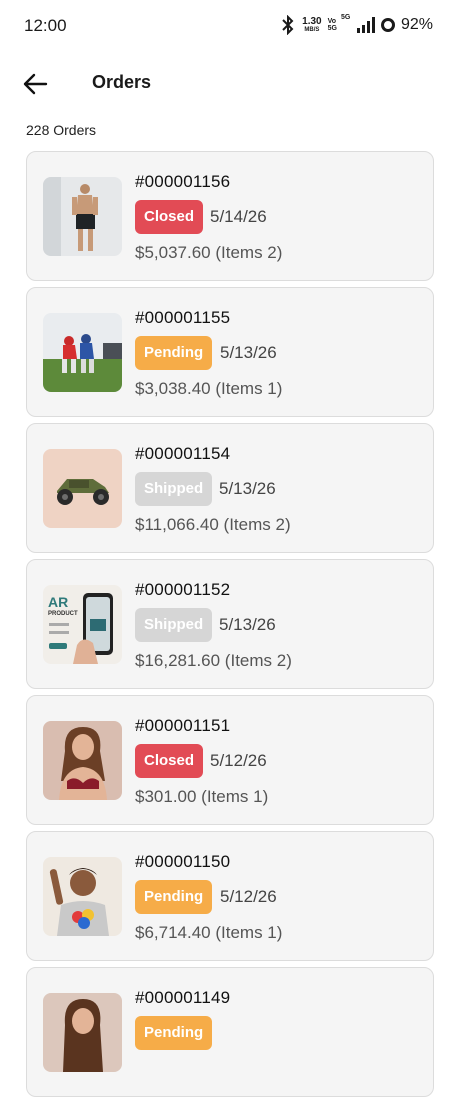 This screenshot has width=459, height=1103. Describe the element at coordinates (183, 725) in the screenshot. I see `order-id: #000001151` at that location.